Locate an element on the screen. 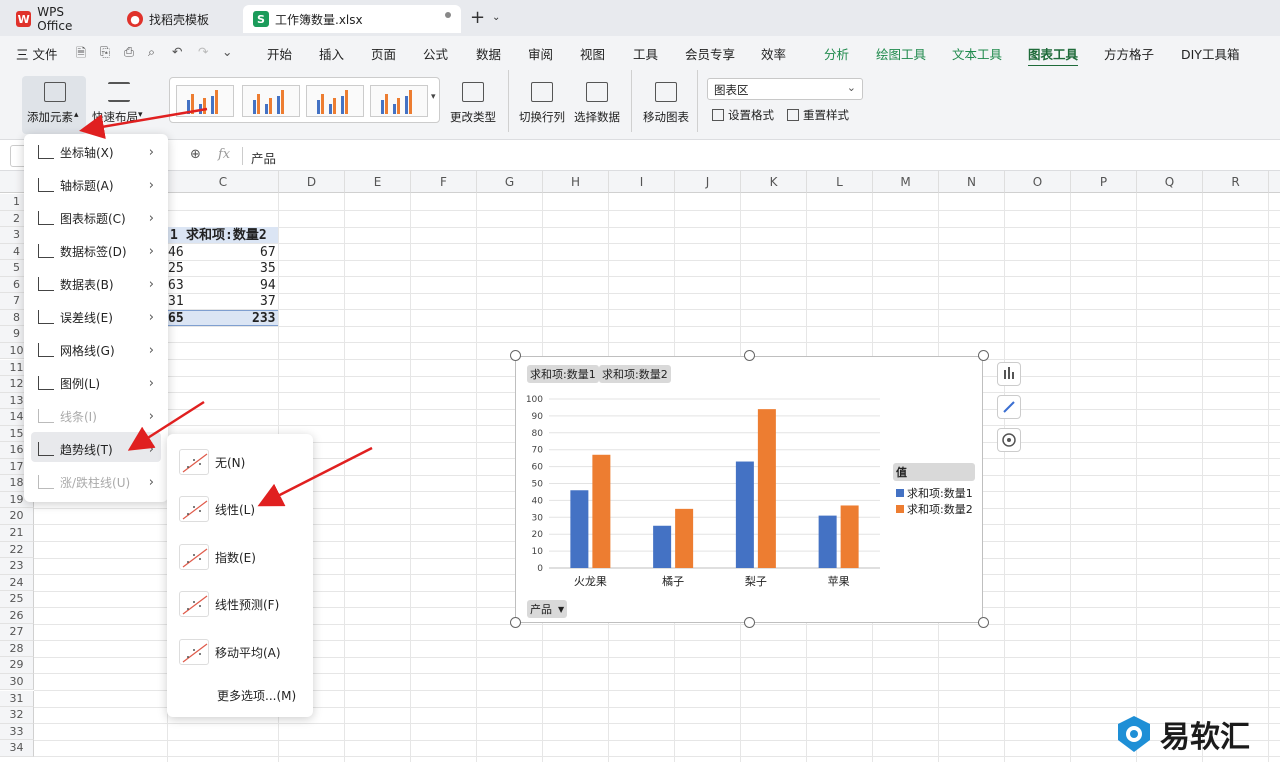  function-fx-icon: fx is located at coordinates (224, 154).